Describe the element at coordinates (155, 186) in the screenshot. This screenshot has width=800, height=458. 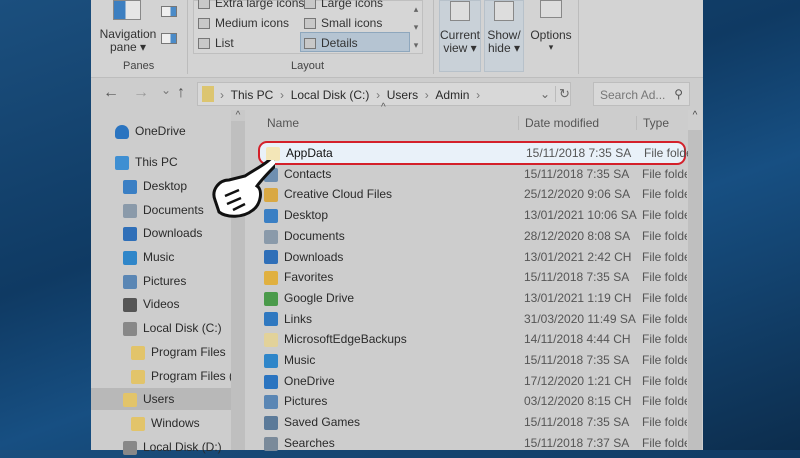
I see `nav-item-desktop: Desktop` at that location.